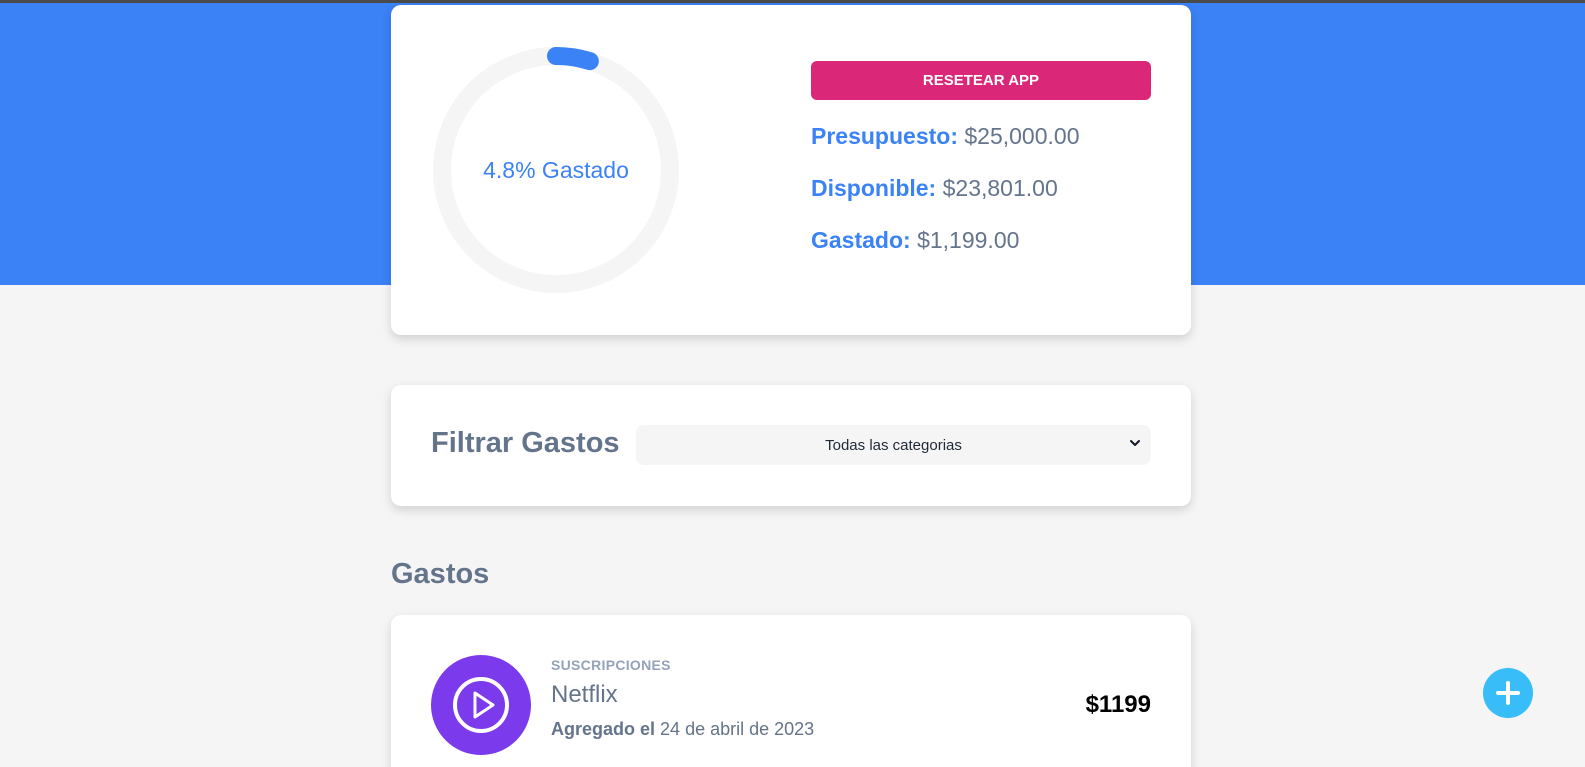  I want to click on chevron-down-icon, so click(1135, 443).